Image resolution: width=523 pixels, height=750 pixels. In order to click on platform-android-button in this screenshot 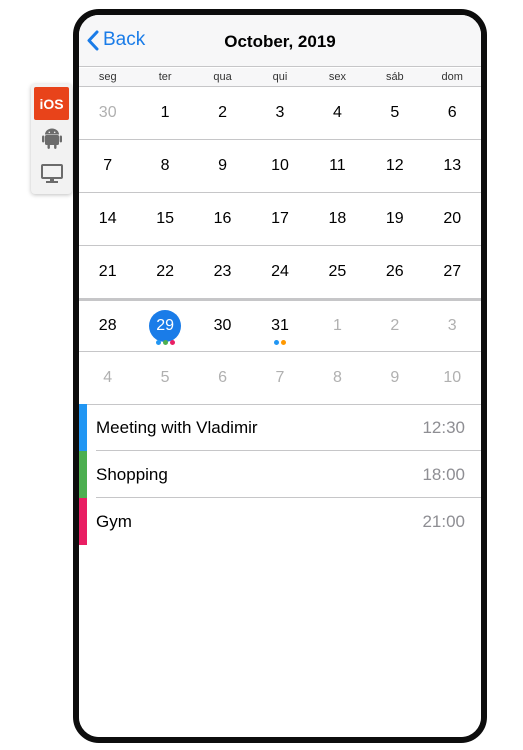, I will do `click(51, 138)`.